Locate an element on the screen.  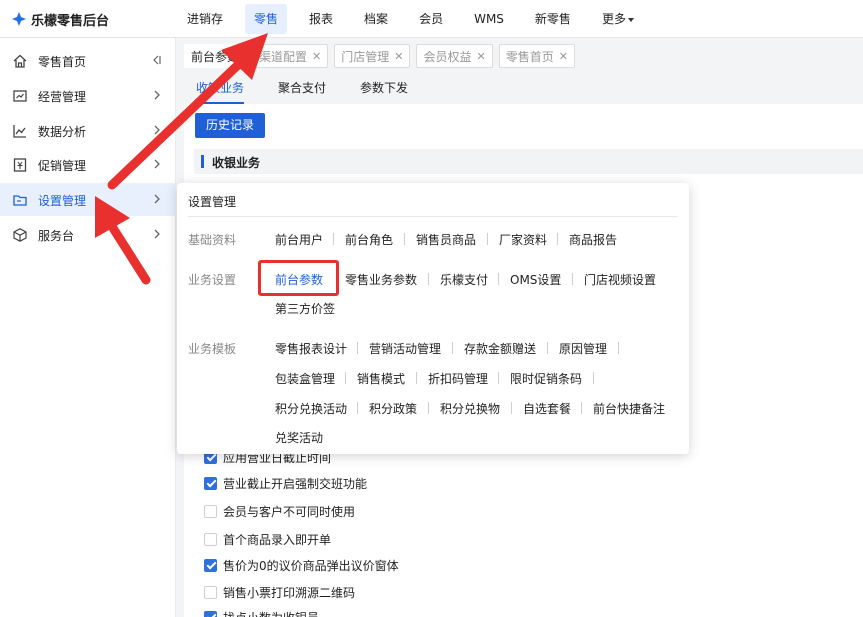
checkbox-label: 会员与客户不可同时使用 is located at coordinates (289, 511).